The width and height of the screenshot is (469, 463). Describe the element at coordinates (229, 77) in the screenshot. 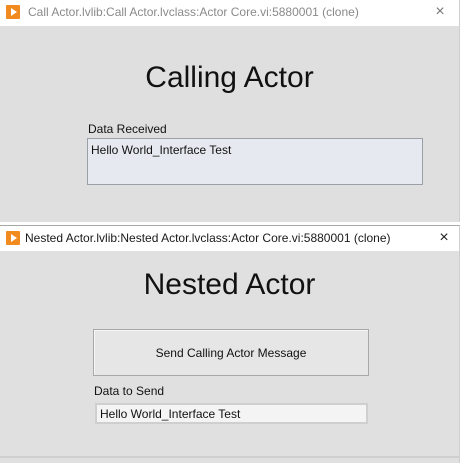

I see `calling-actor-heading: Calling Actor` at that location.